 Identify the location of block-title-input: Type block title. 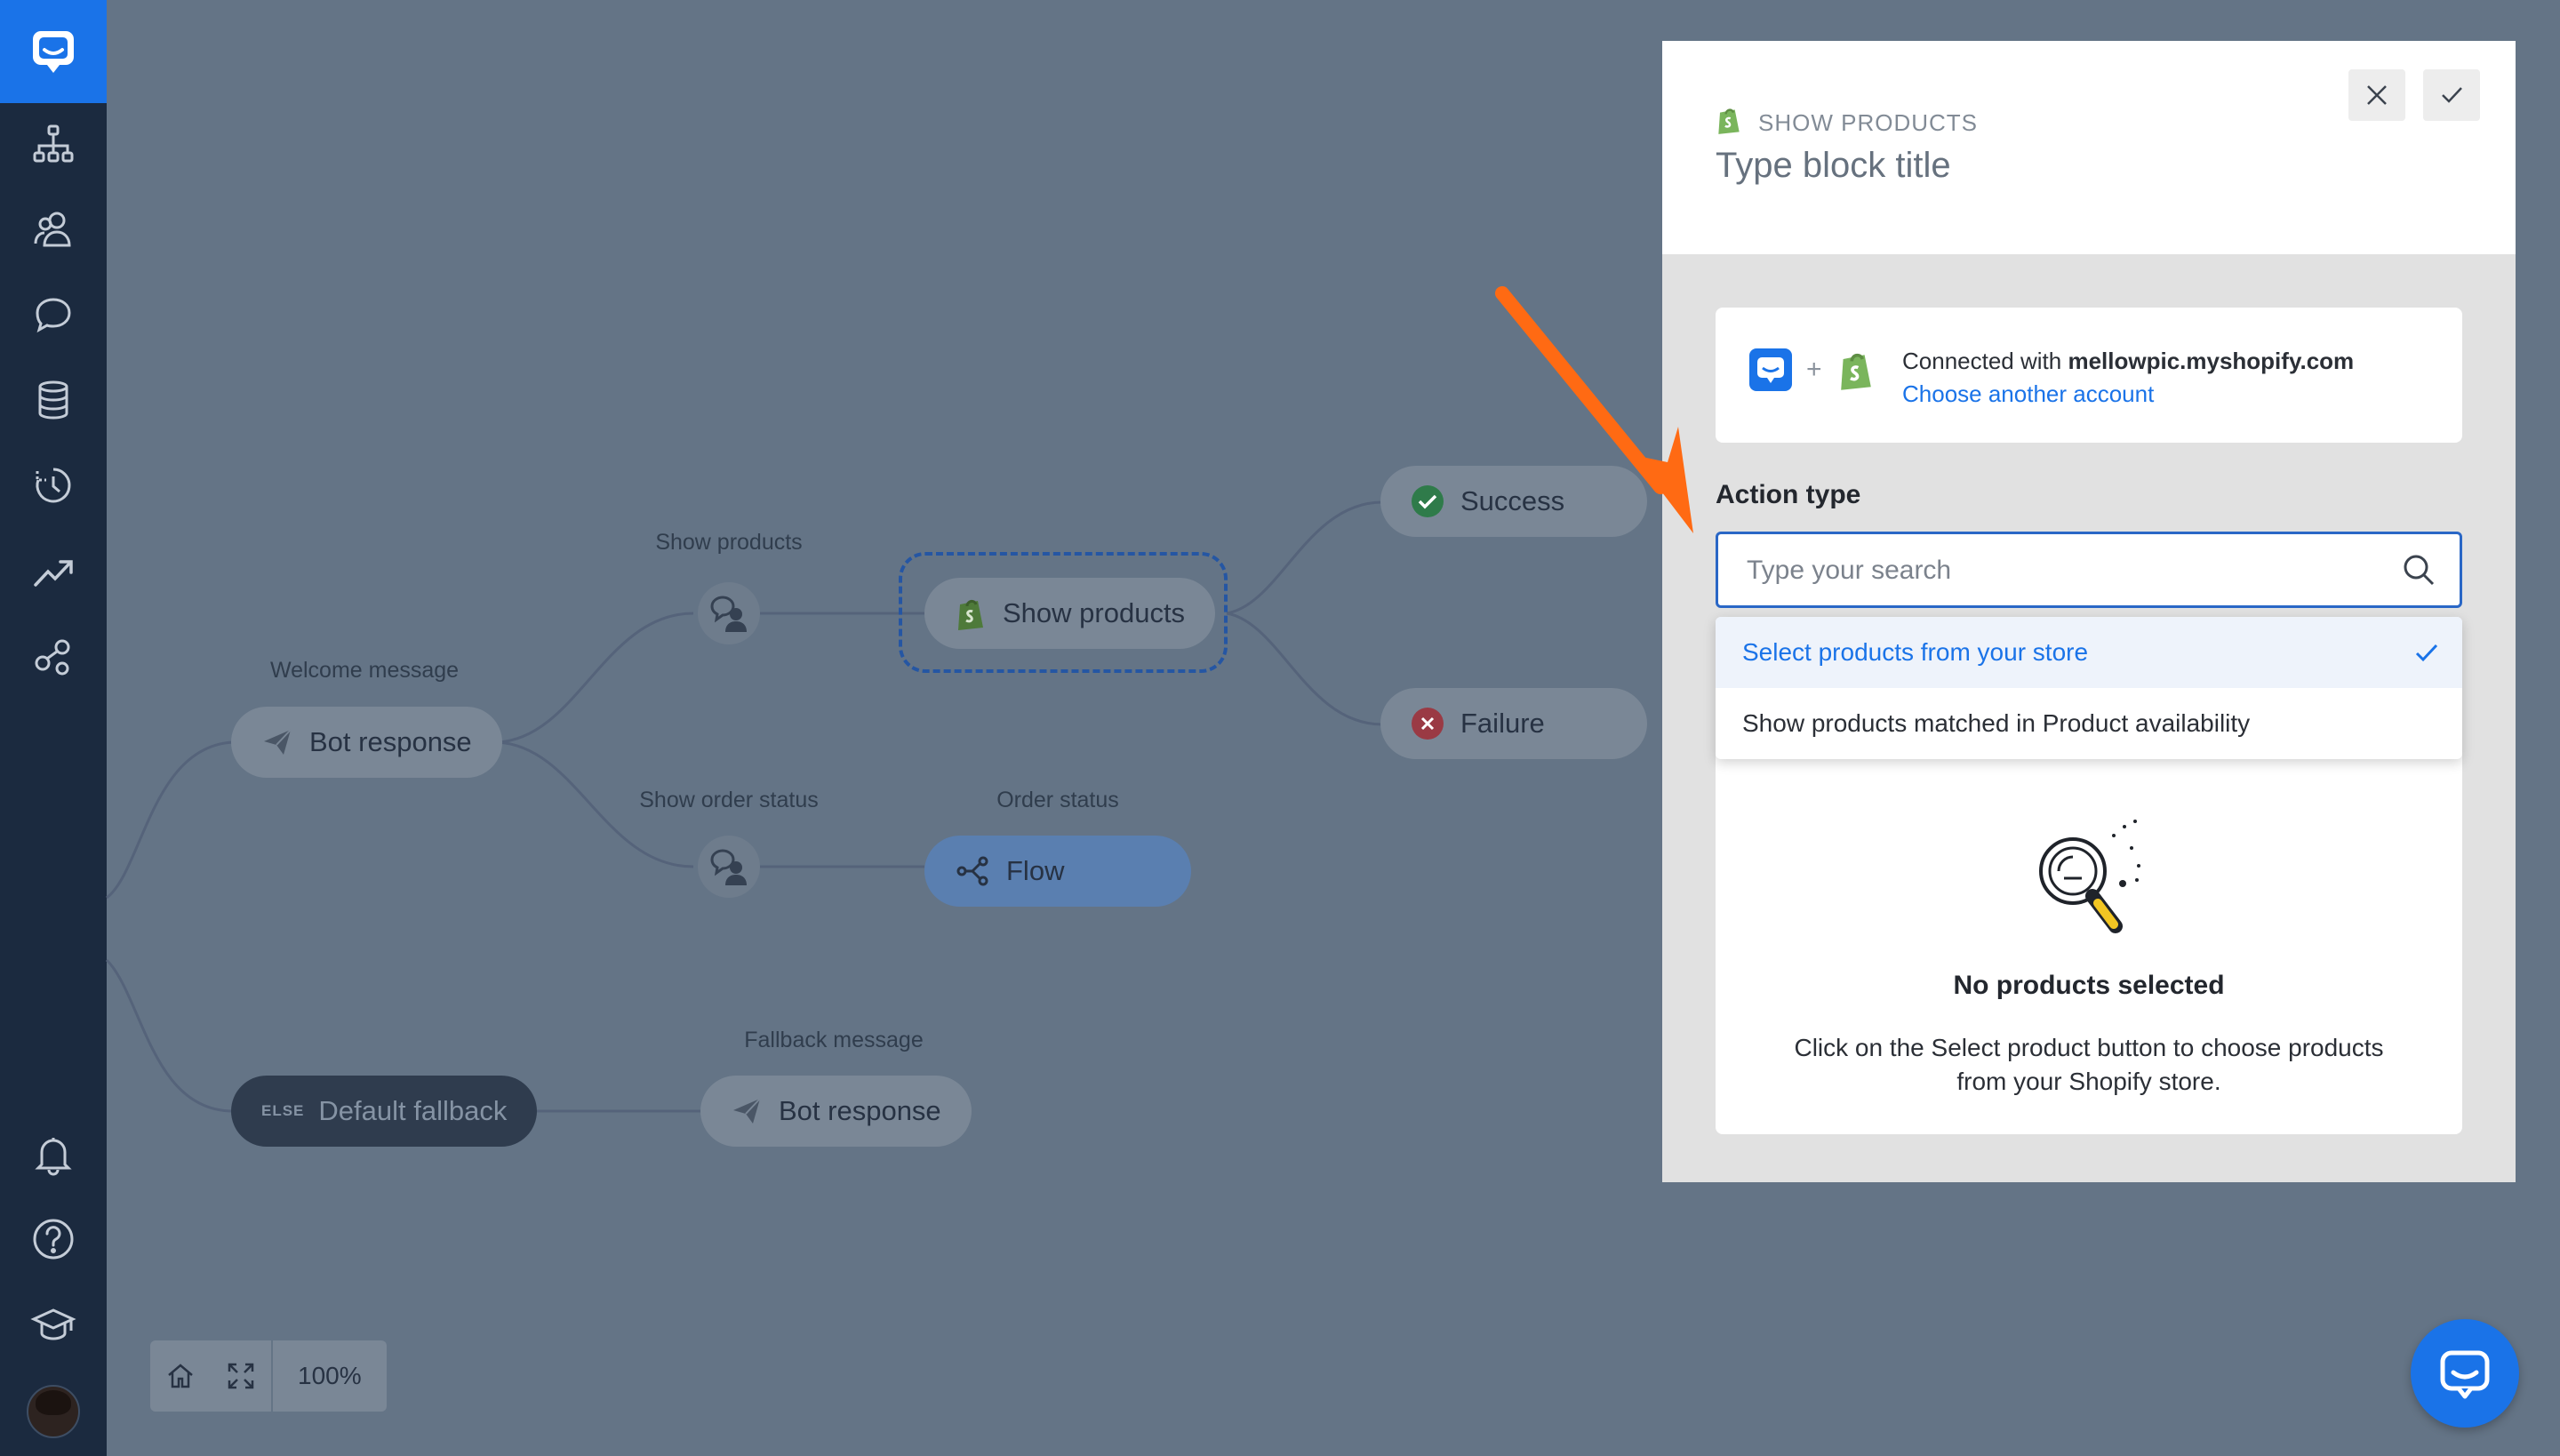
(1833, 166).